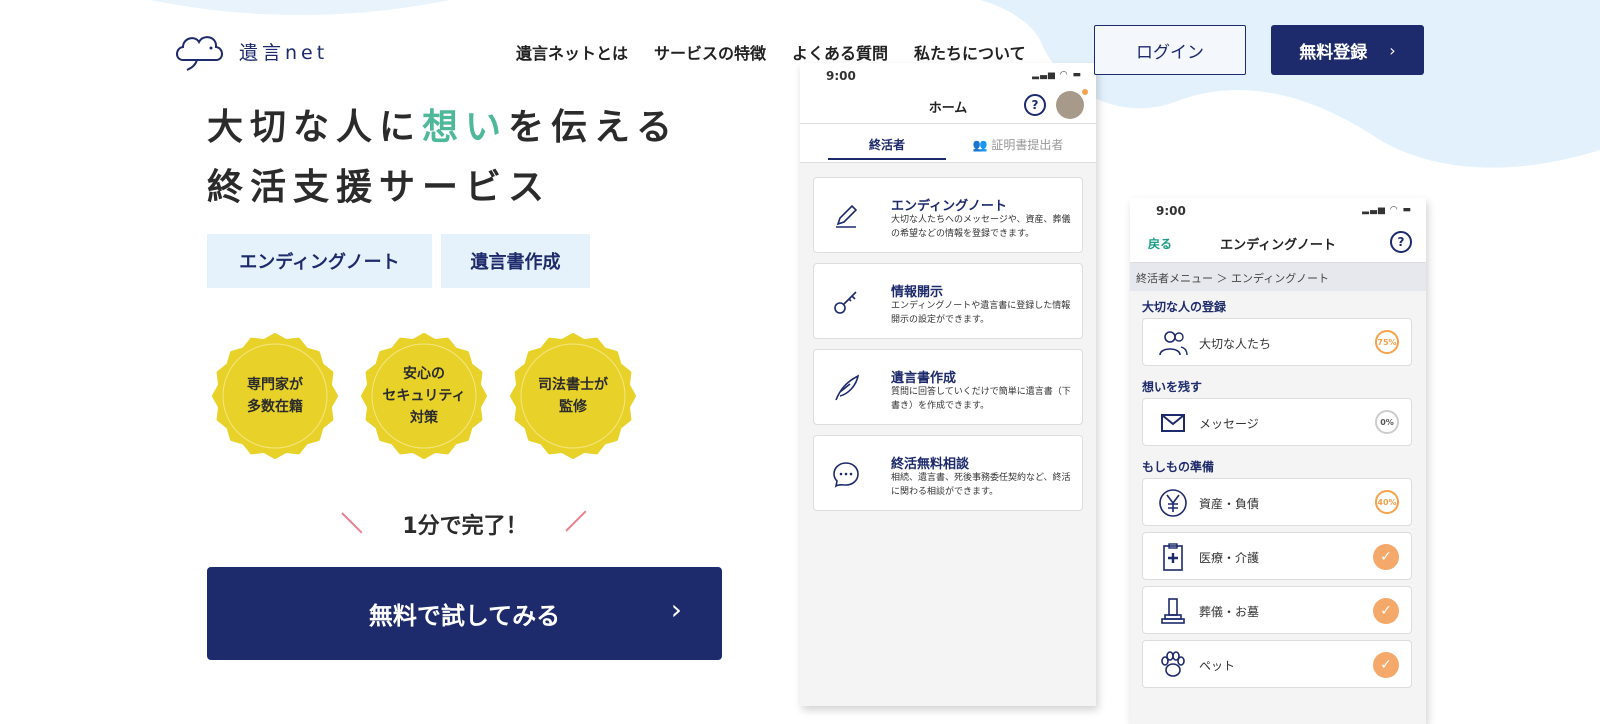 This screenshot has height=724, width=1600. What do you see at coordinates (1235, 344) in the screenshot?
I see `row-loved-ones-label: 大切な人たち` at bounding box center [1235, 344].